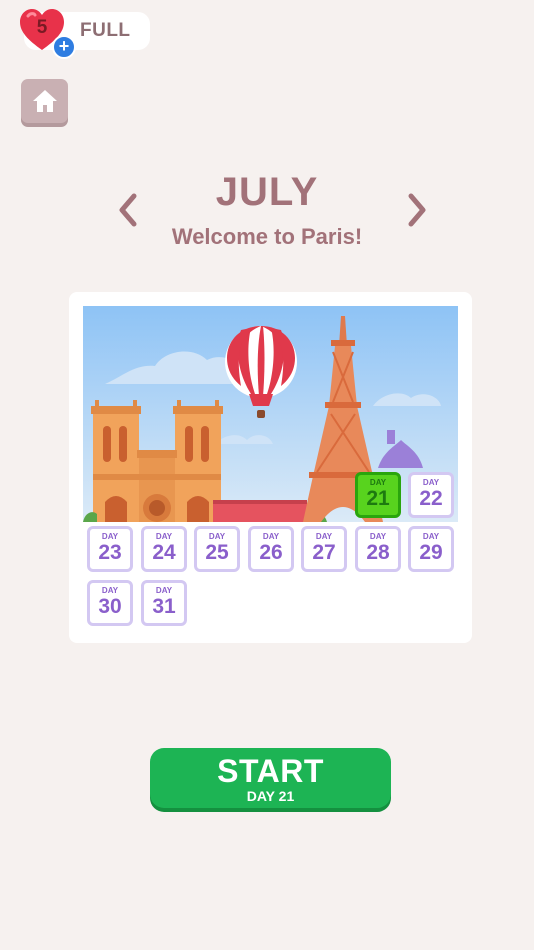 This screenshot has width=534, height=950. I want to click on day-tile-30: DAY 30, so click(110, 603).